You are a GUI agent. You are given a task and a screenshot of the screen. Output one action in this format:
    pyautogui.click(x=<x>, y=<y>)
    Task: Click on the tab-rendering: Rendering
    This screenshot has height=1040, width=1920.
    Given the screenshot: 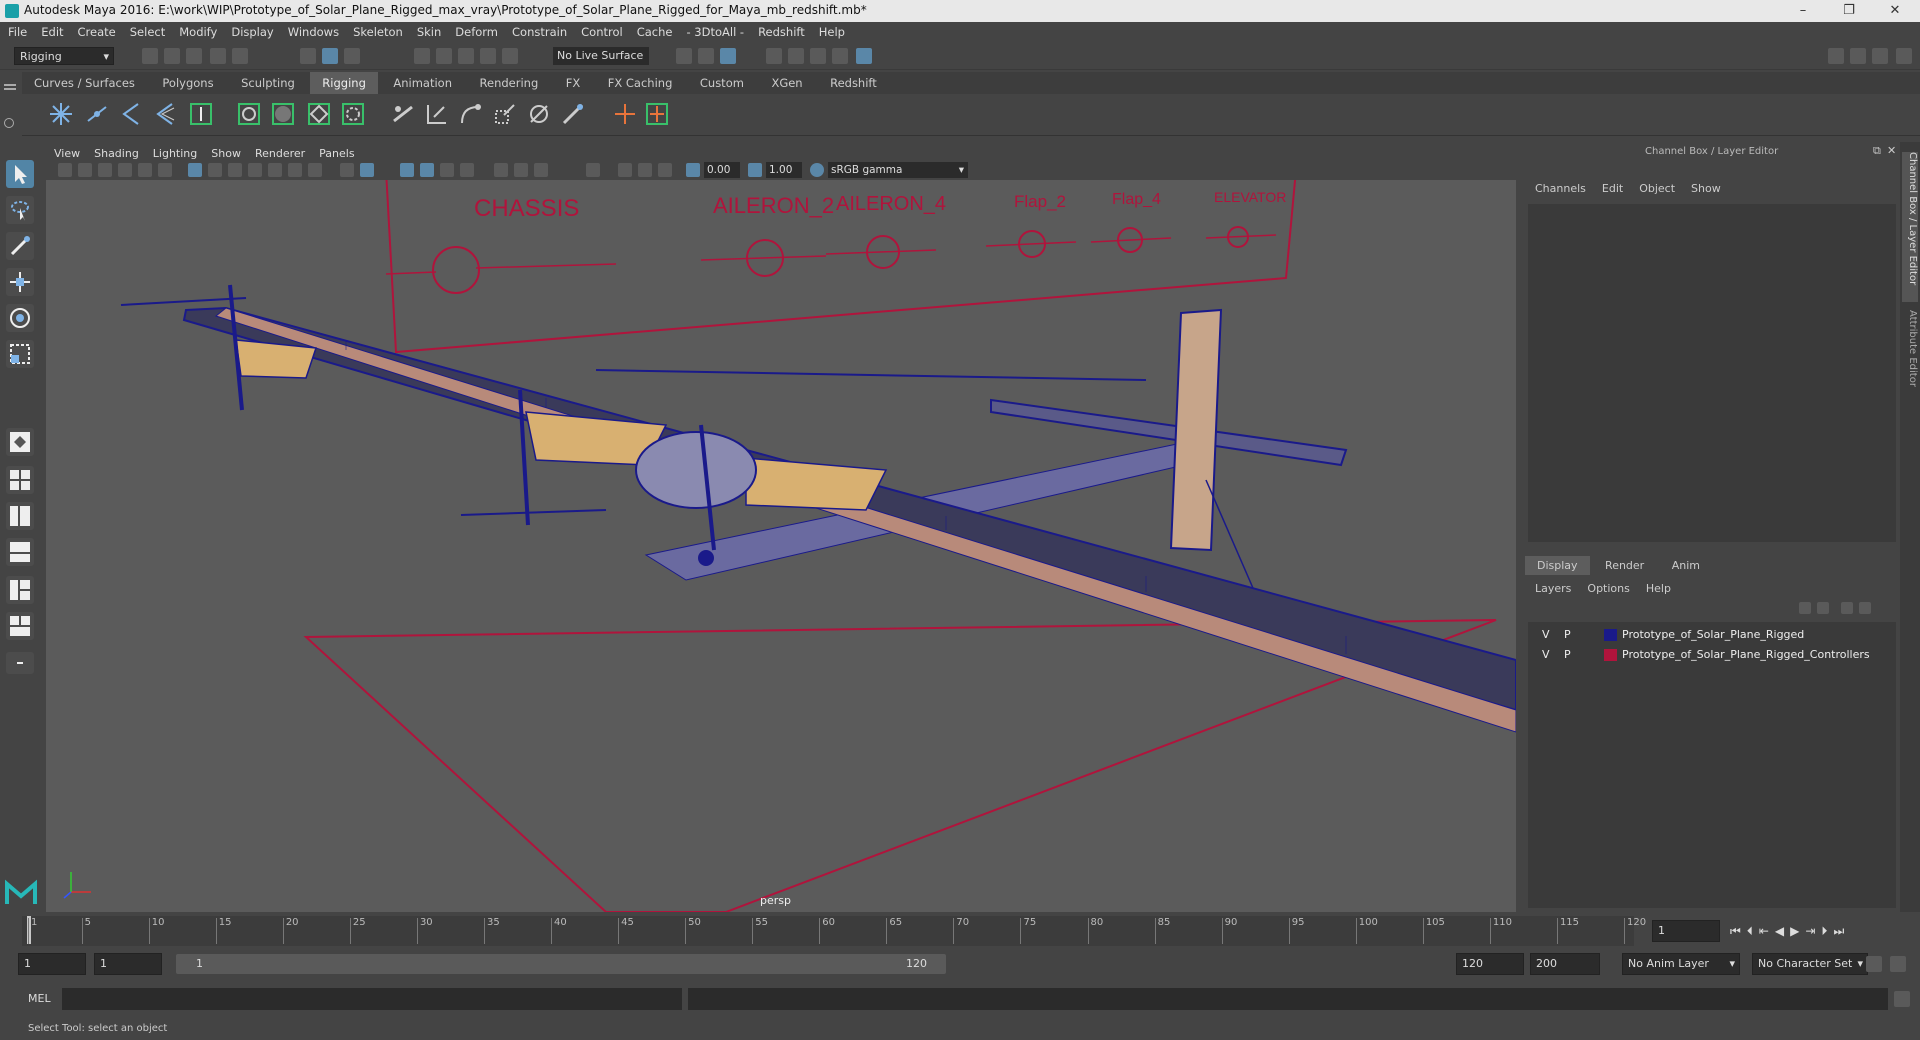 What is the action you would take?
    pyautogui.click(x=509, y=83)
    